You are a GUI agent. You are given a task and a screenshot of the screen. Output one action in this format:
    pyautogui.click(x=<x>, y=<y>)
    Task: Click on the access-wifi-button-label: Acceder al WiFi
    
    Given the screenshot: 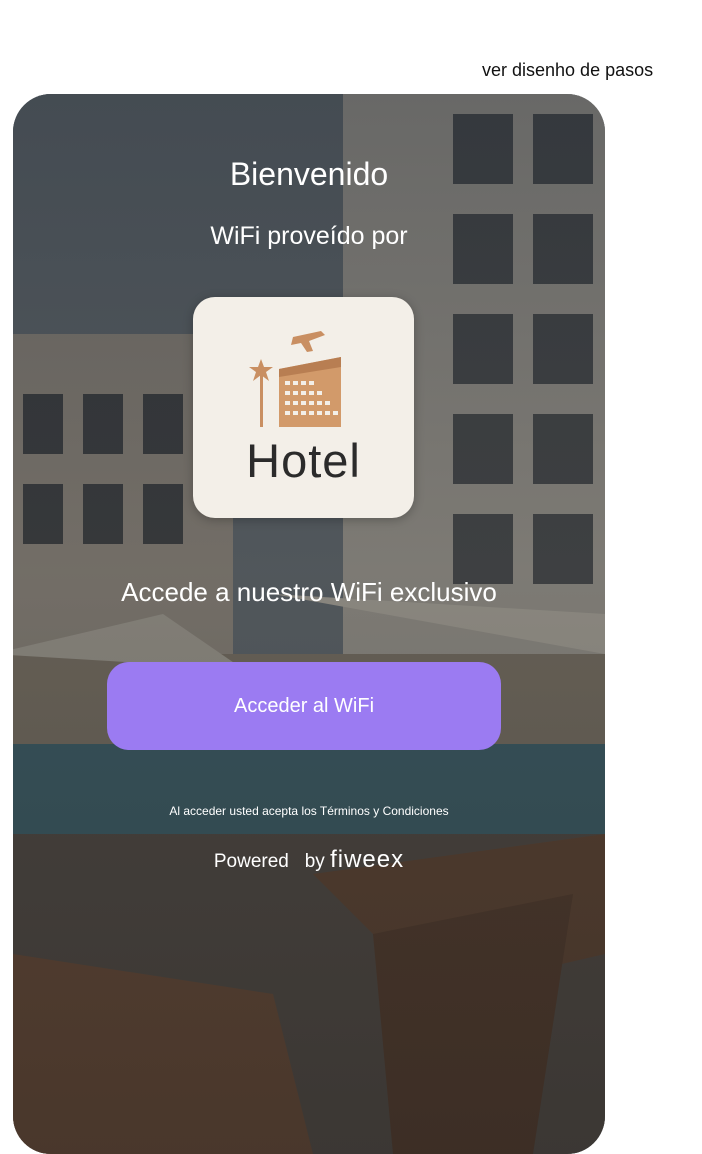 What is the action you would take?
    pyautogui.click(x=304, y=705)
    